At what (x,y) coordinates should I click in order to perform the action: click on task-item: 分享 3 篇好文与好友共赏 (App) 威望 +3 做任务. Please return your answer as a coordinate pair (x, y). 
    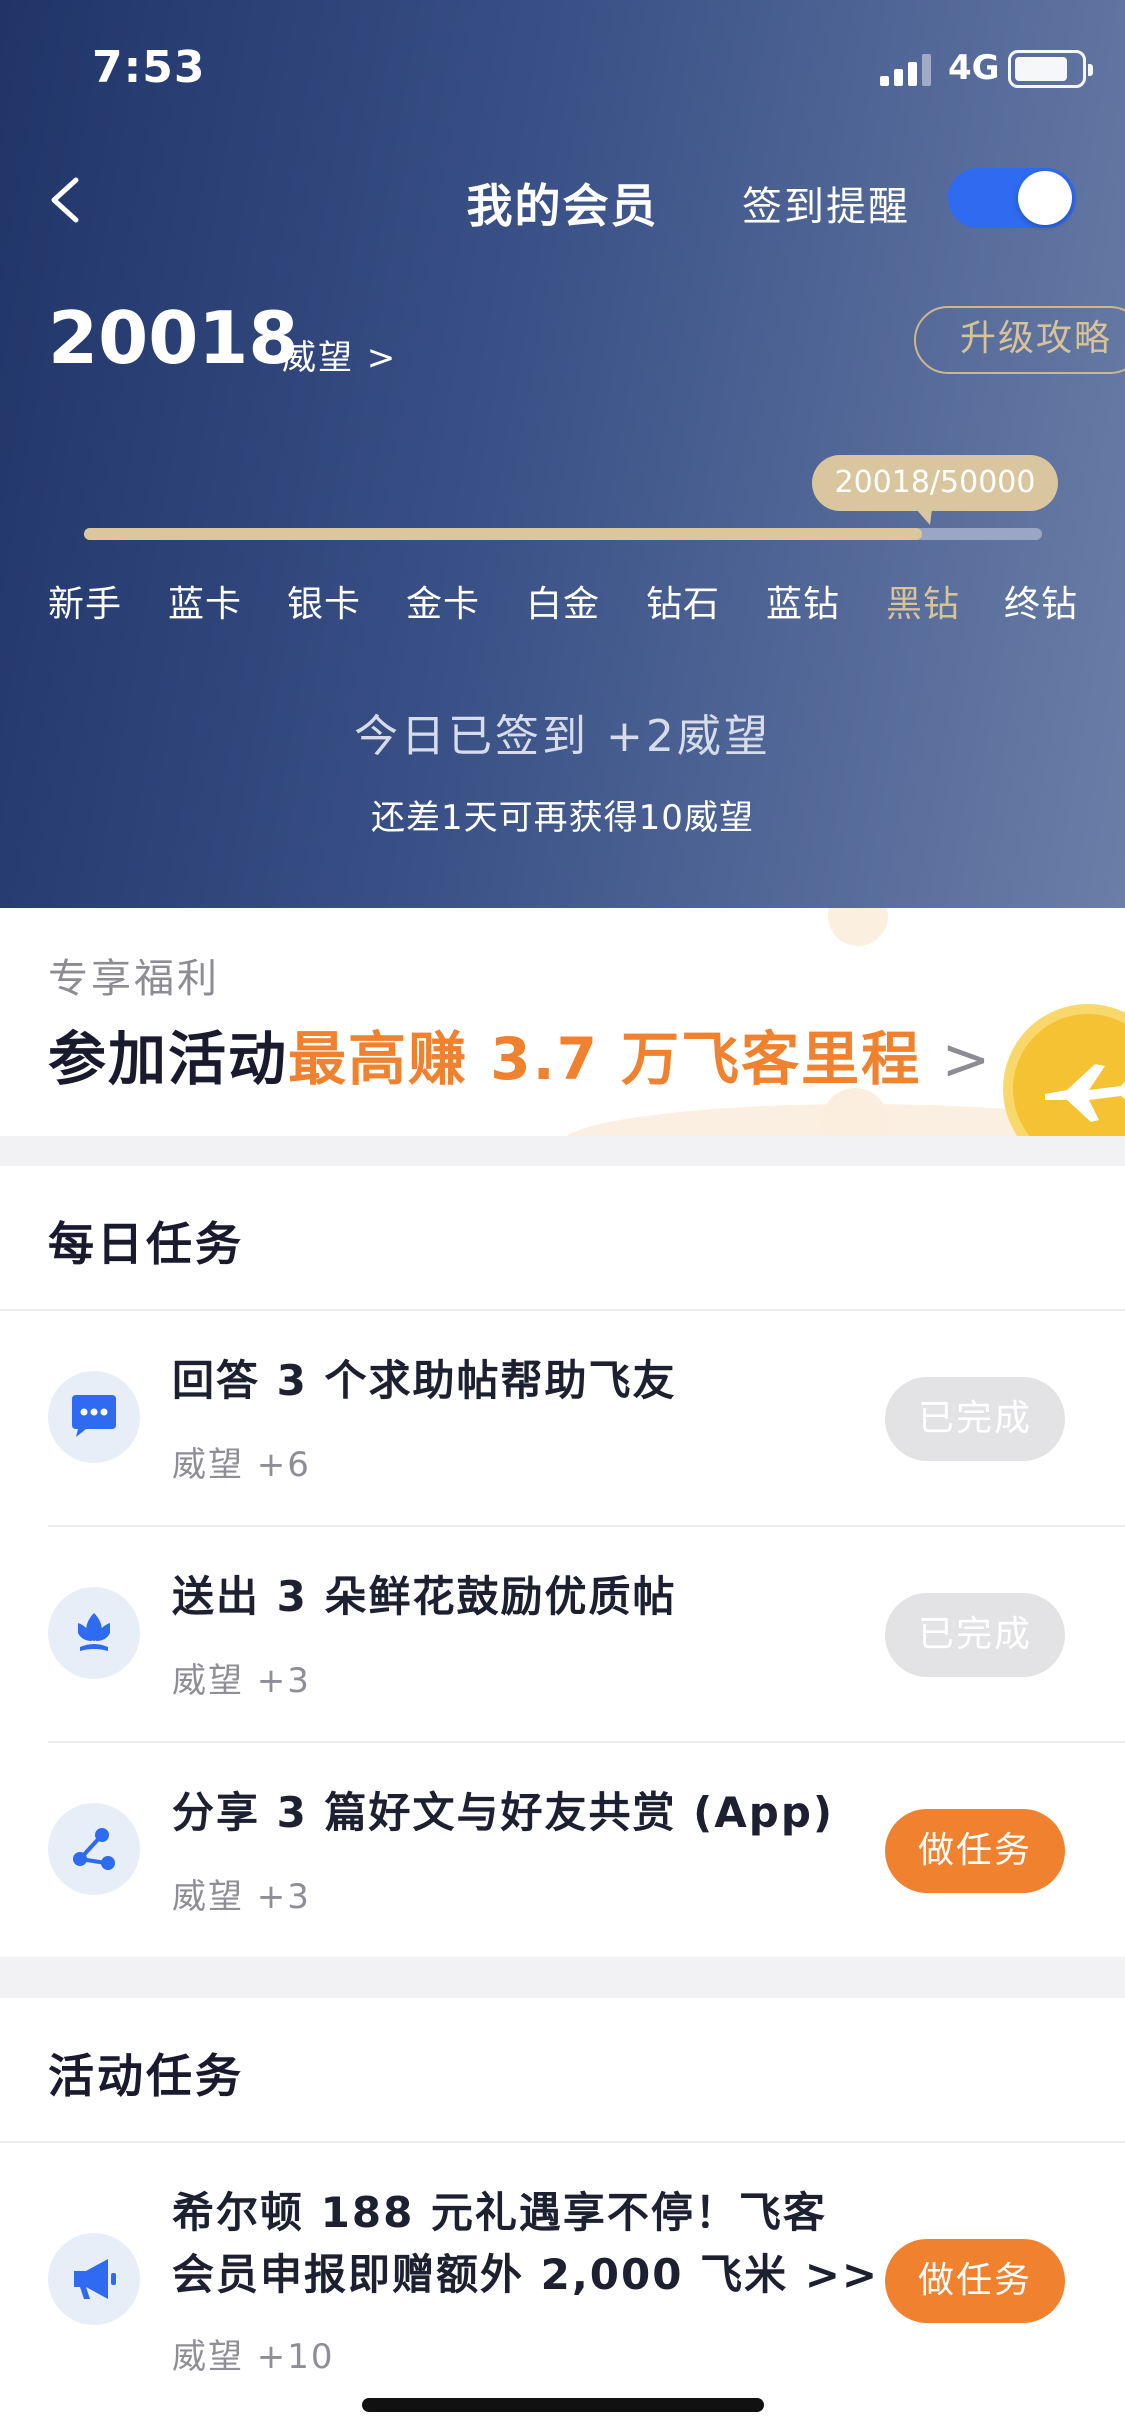
    Looking at the image, I should click on (562, 1851).